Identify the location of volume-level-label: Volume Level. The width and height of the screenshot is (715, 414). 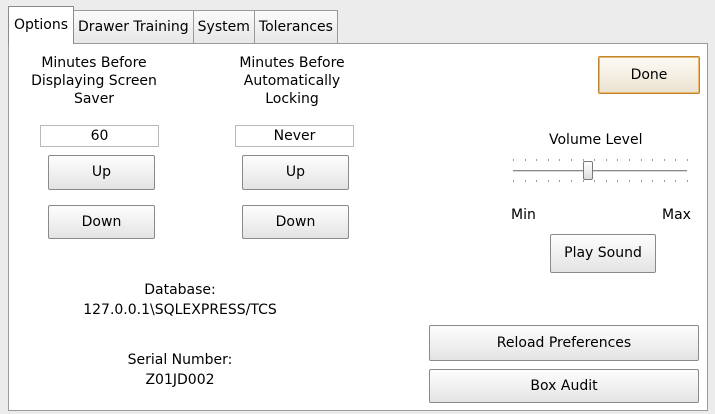
(596, 140).